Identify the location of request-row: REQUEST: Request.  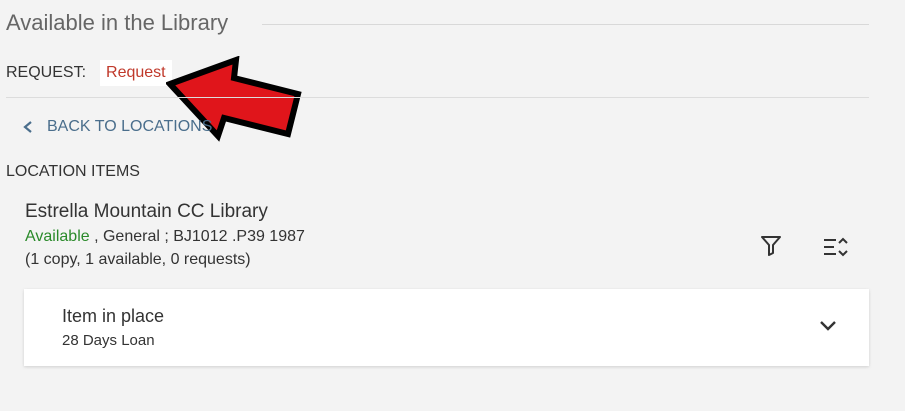
(89, 73).